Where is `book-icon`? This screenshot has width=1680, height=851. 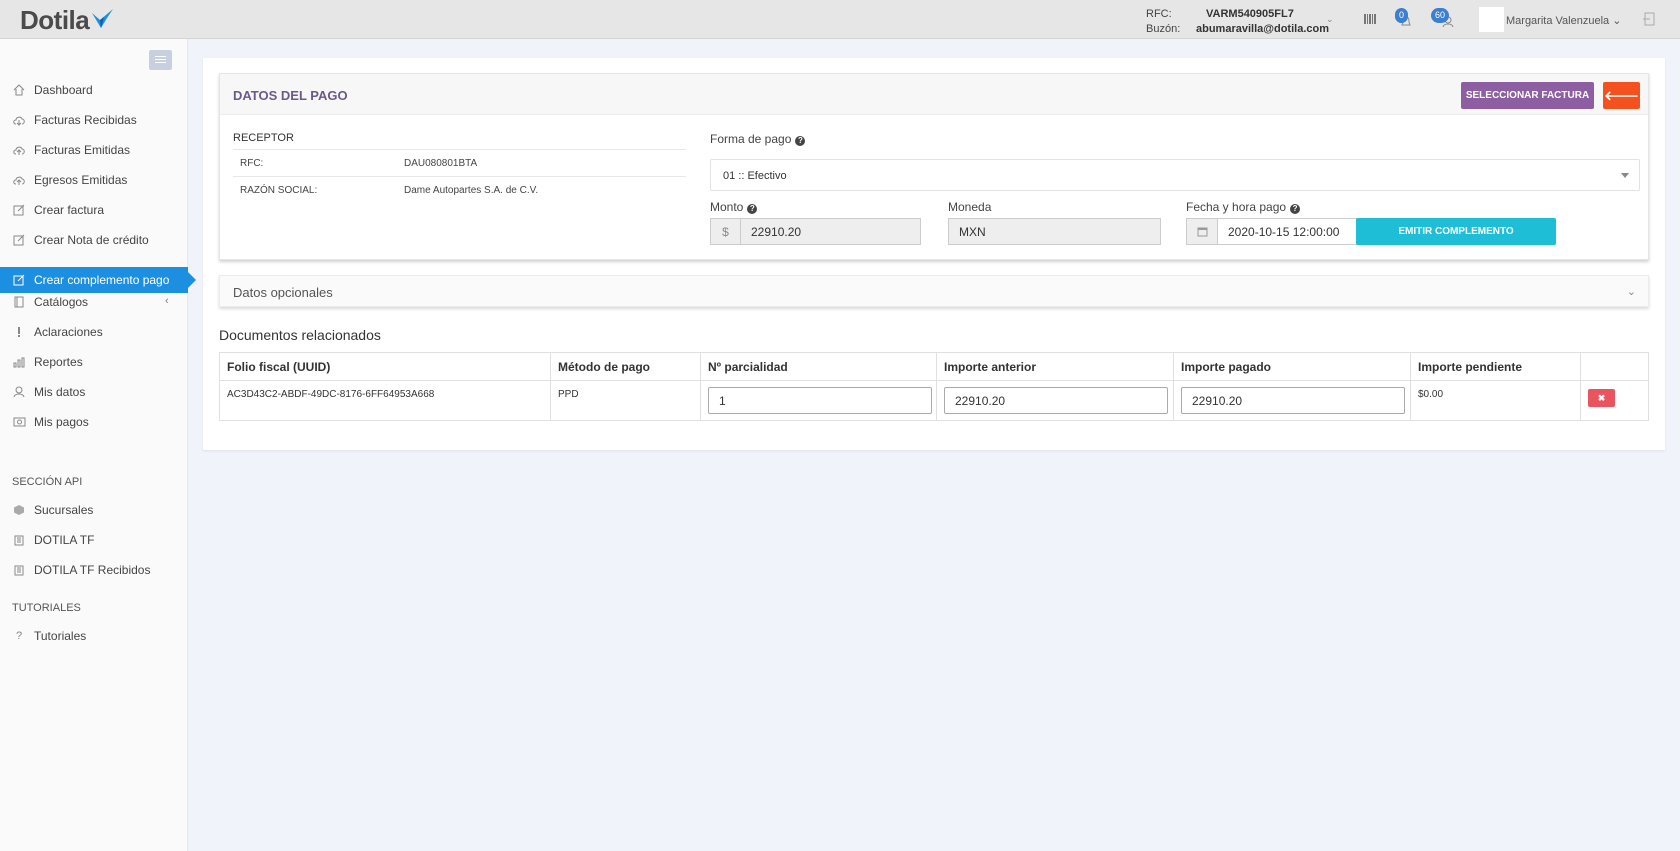
book-icon is located at coordinates (19, 302).